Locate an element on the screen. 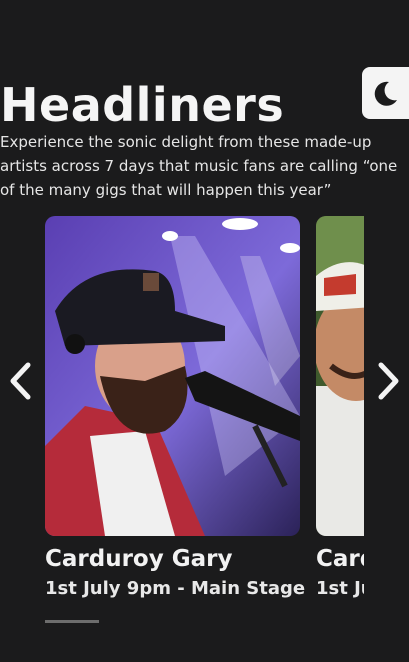  chevron-right-icon is located at coordinates (388, 381).